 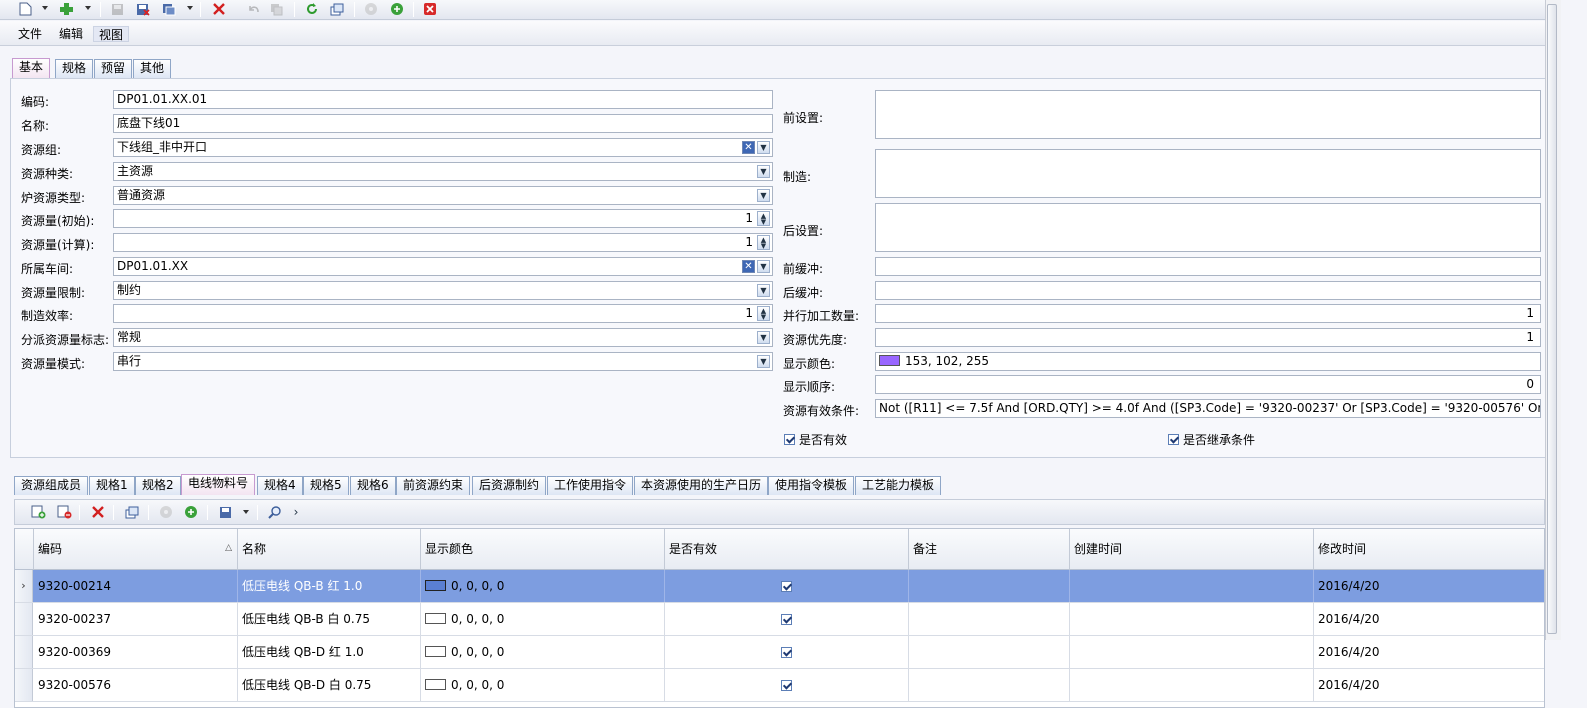 I want to click on priority-input: 1, so click(x=1208, y=337).